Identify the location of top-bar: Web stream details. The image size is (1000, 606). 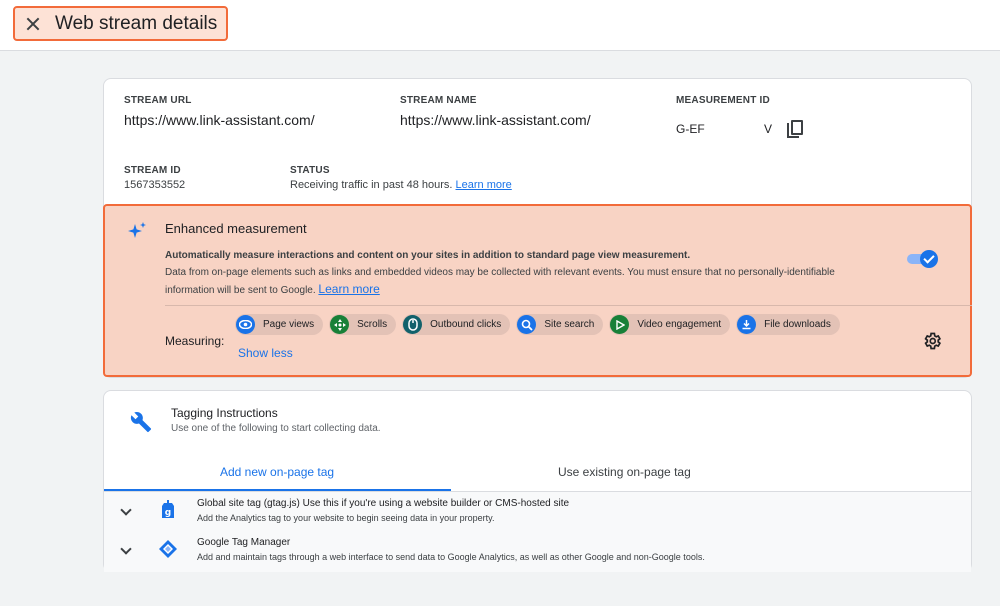
(500, 25).